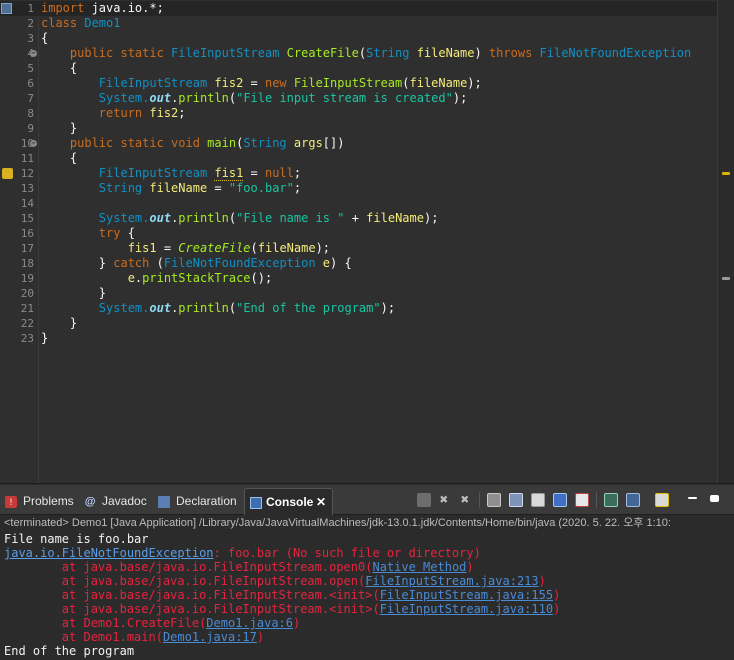 This screenshot has height=660, width=734. Describe the element at coordinates (633, 500) in the screenshot. I see `open-console-icon` at that location.